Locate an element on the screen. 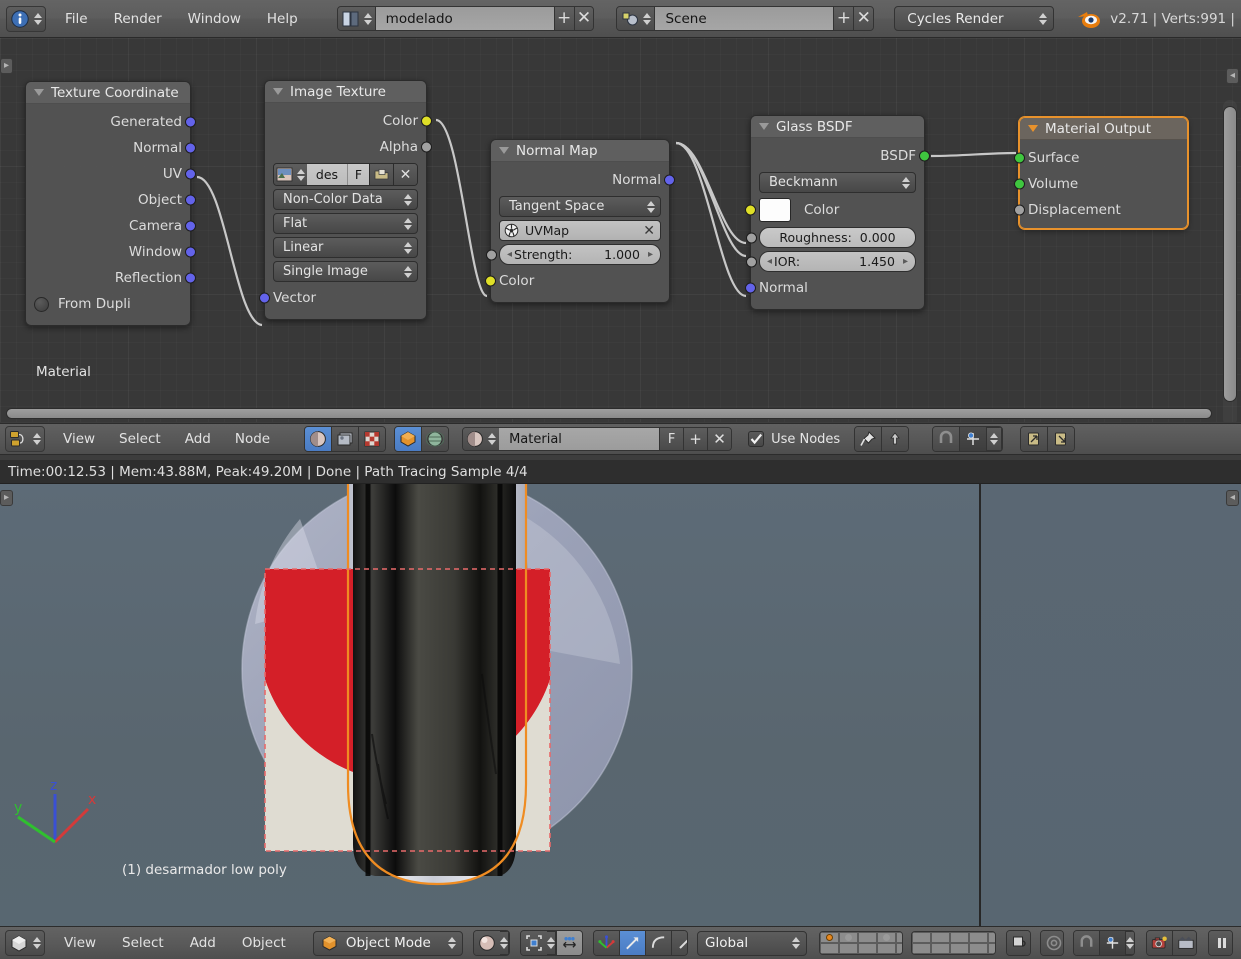 This screenshot has width=1241, height=959. node-menu-view: View is located at coordinates (79, 439).